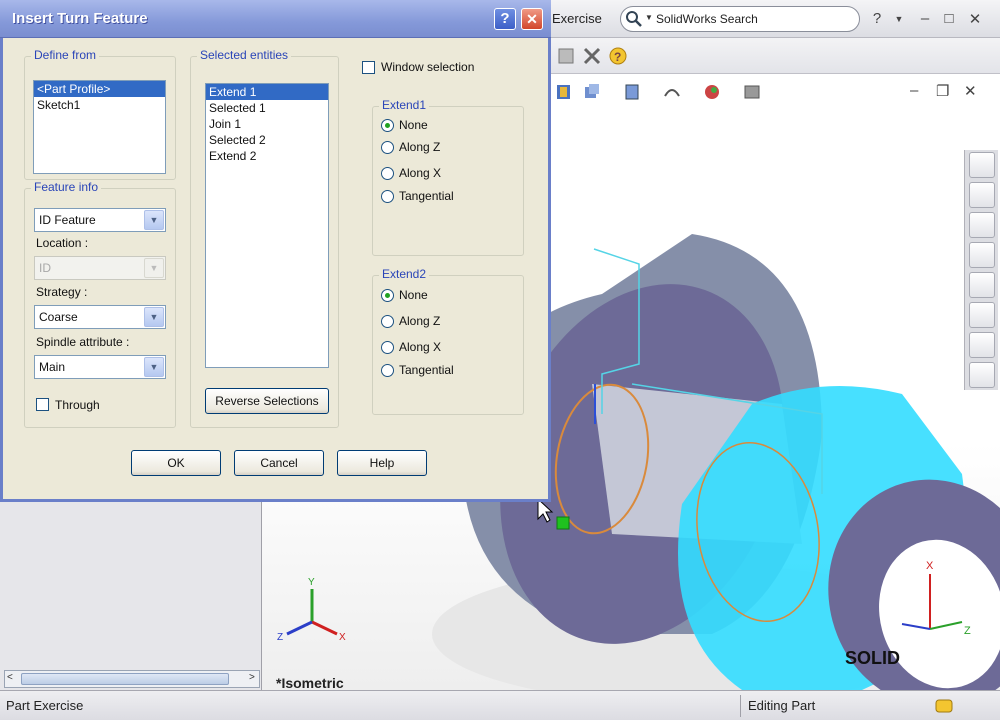 The image size is (1000, 720). Describe the element at coordinates (58, 317) in the screenshot. I see `strategy-value: Coarse` at that location.